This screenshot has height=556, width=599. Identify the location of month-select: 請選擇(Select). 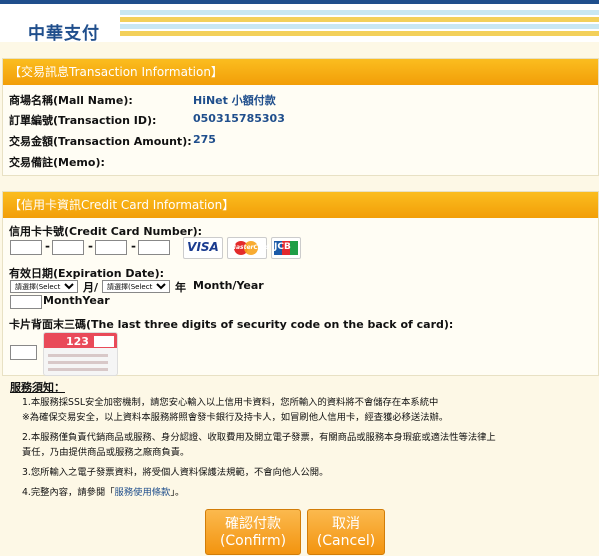
(44, 286).